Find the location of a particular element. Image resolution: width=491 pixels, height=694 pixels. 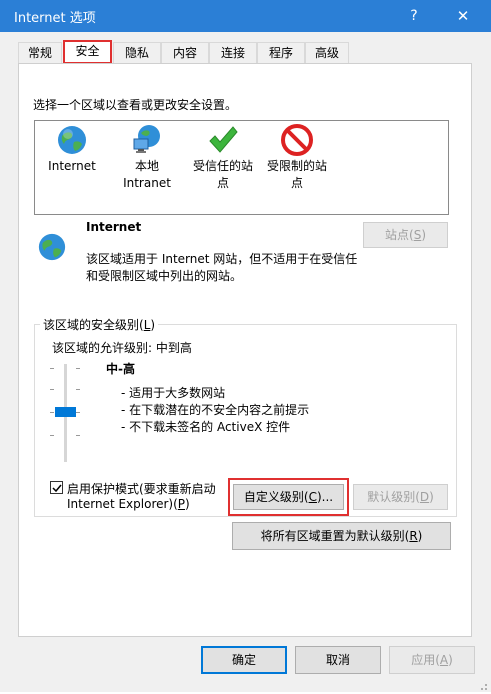

selected-zone-description-1: 该区域适用于 Internet 网站，但不适用于在受信任 is located at coordinates (222, 259).